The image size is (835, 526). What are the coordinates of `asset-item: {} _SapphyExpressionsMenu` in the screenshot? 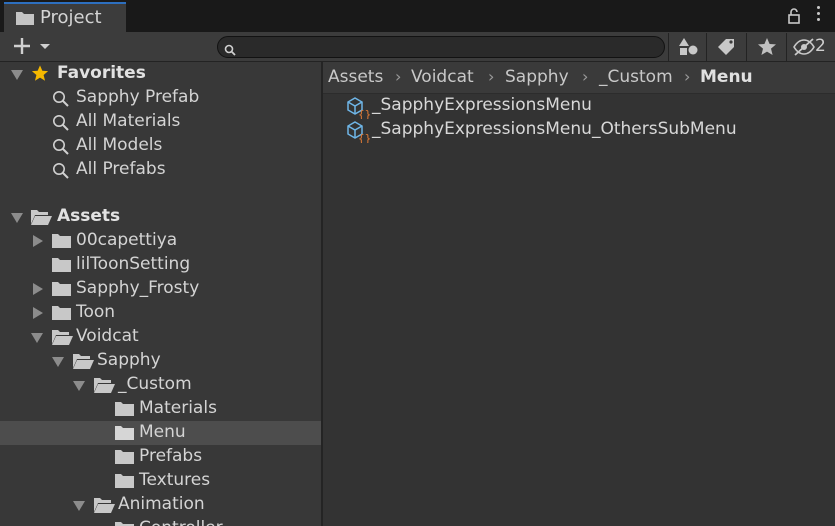 It's located at (586, 107).